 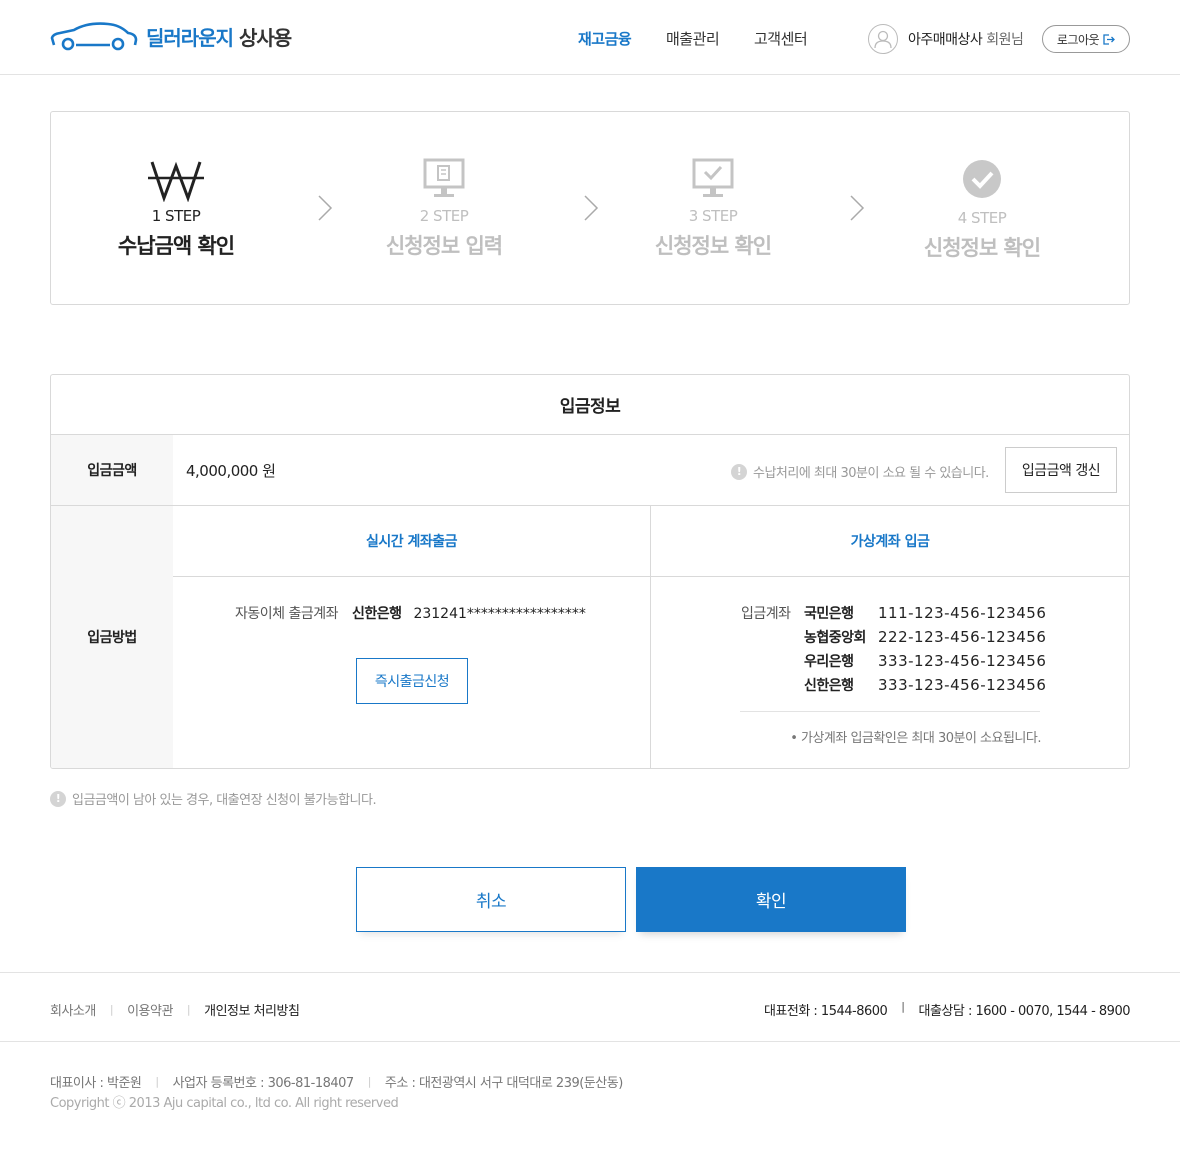 I want to click on footer-link-terms: 이용약관, so click(x=150, y=1009).